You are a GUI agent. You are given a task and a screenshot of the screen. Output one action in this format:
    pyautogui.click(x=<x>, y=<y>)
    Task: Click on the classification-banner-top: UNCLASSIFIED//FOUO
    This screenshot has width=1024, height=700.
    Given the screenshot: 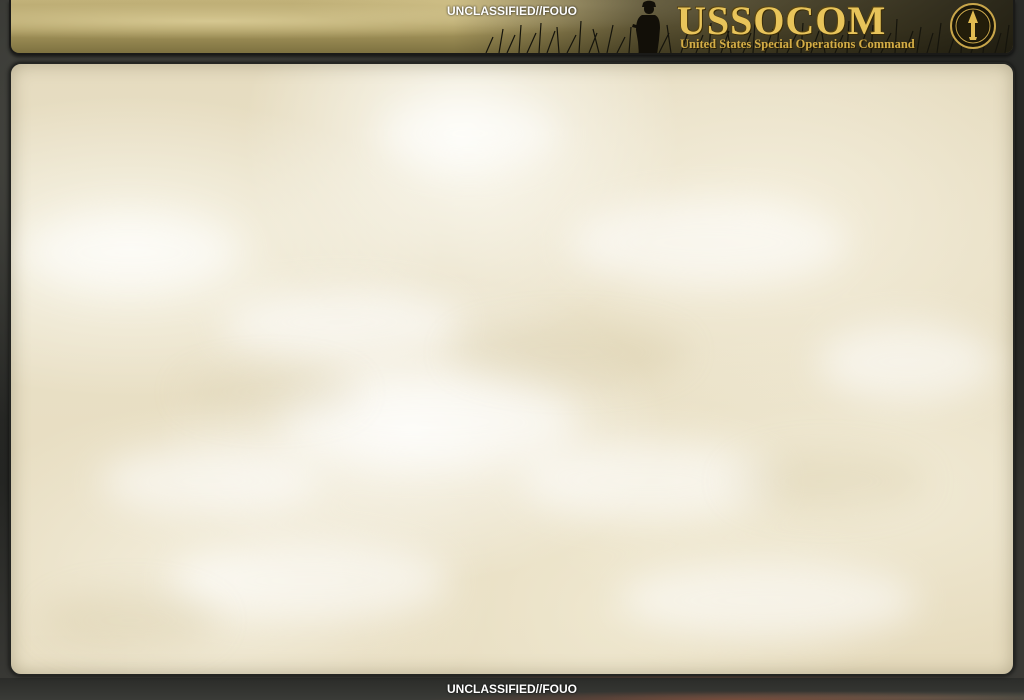 What is the action you would take?
    pyautogui.click(x=511, y=11)
    